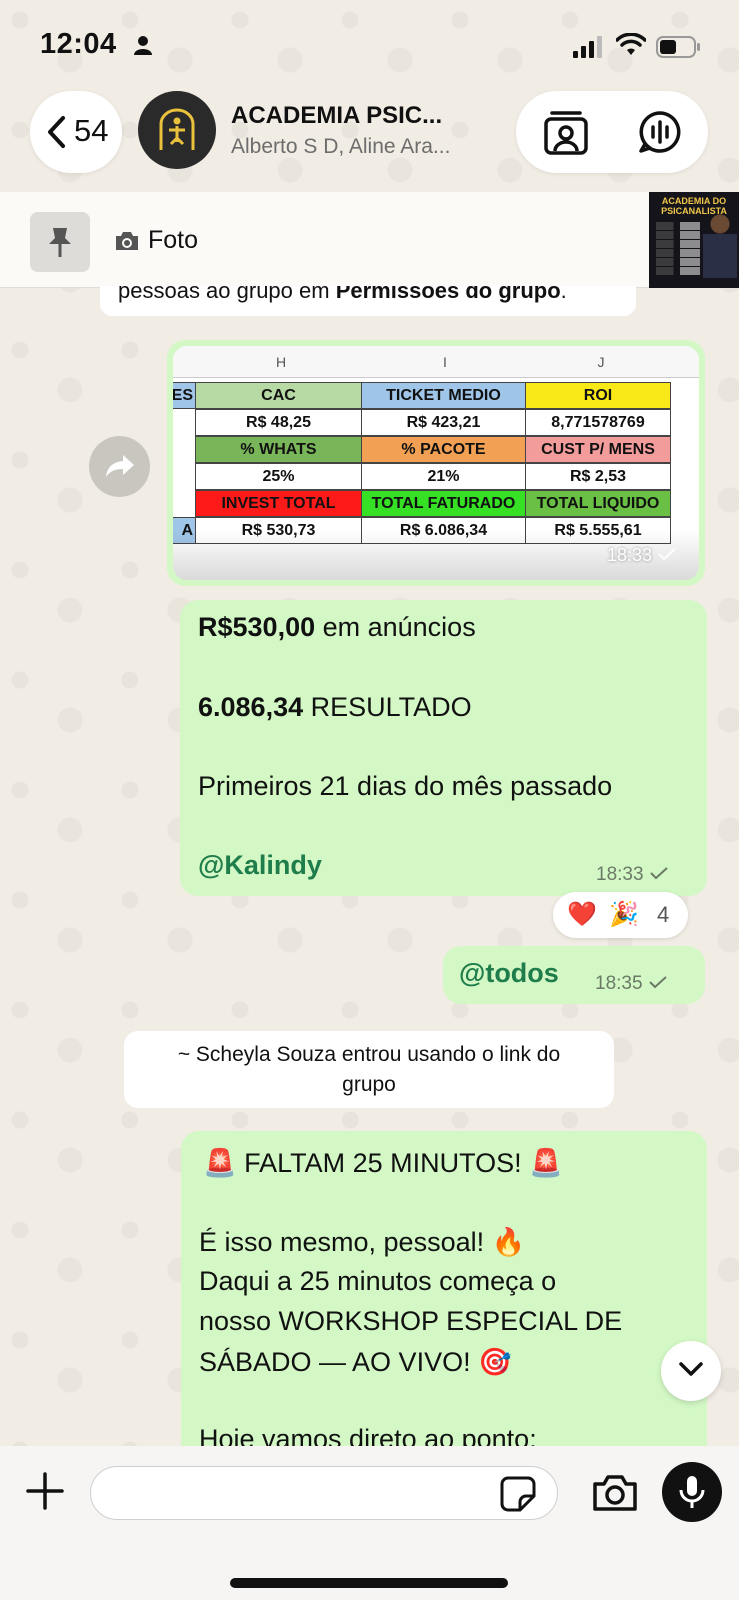  I want to click on signal-icon, so click(587, 47).